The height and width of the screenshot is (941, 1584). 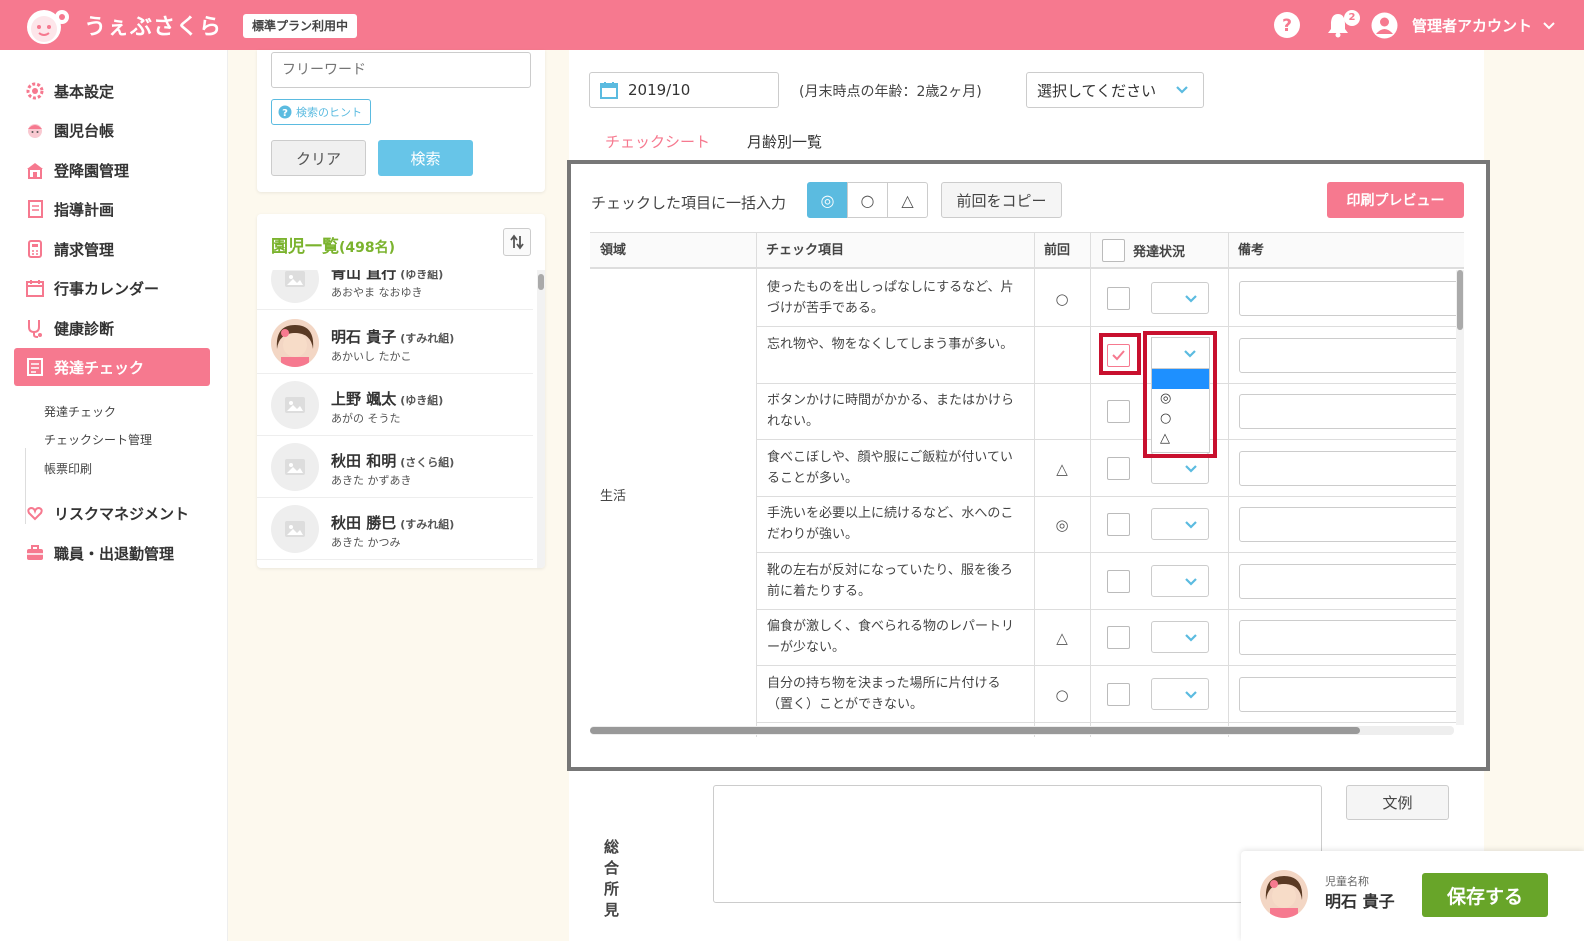 I want to click on month-picker: 2019/10, so click(x=684, y=90).